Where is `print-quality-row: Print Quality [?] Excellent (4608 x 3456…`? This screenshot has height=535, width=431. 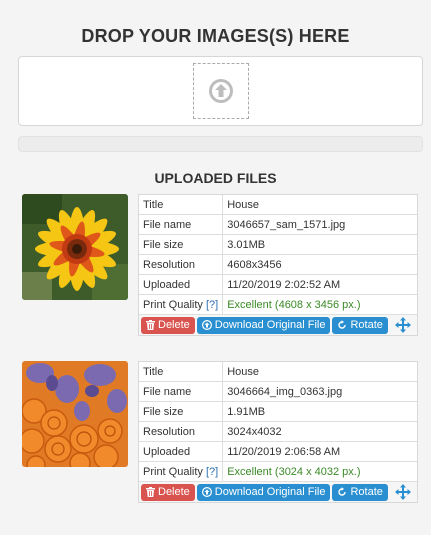 print-quality-row: Print Quality [?] Excellent (4608 x 3456… is located at coordinates (278, 304).